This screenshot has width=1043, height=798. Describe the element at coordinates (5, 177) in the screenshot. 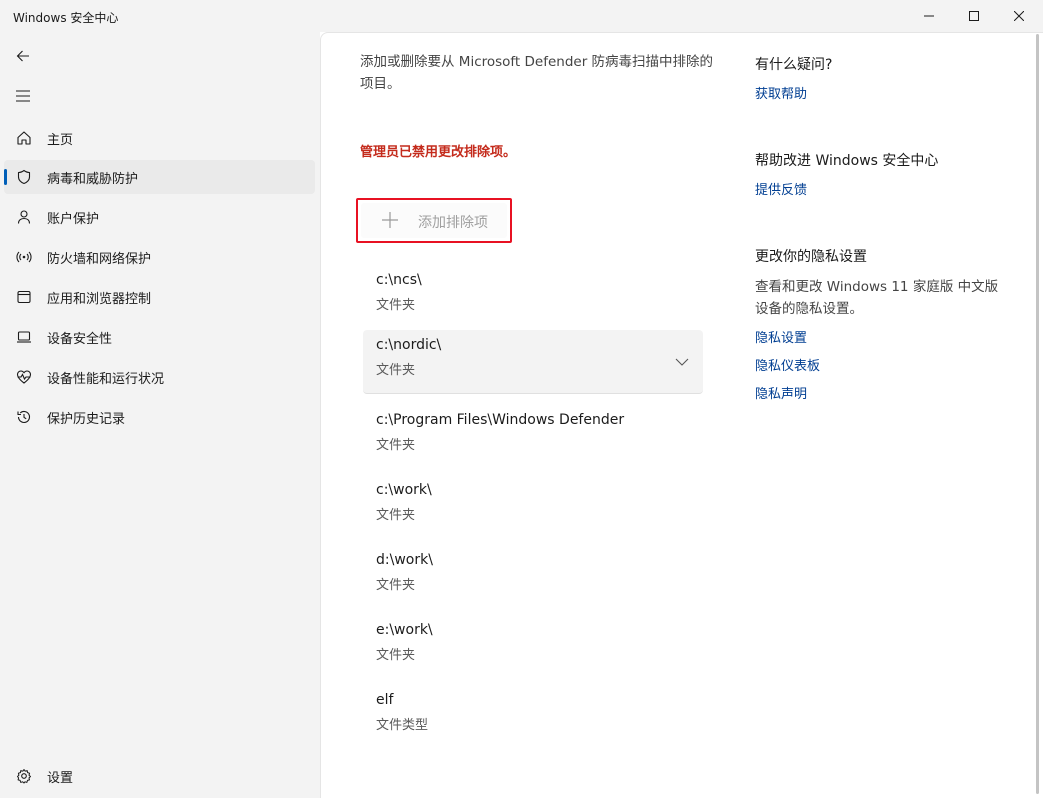

I see `selection-indicator` at that location.